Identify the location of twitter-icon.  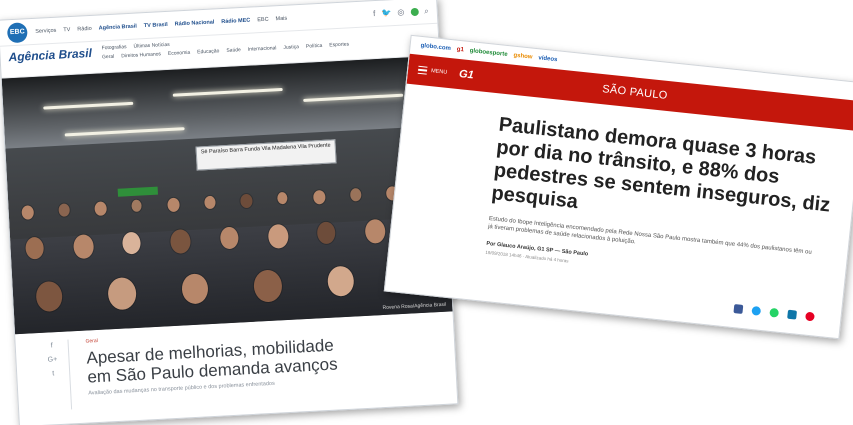
(756, 310).